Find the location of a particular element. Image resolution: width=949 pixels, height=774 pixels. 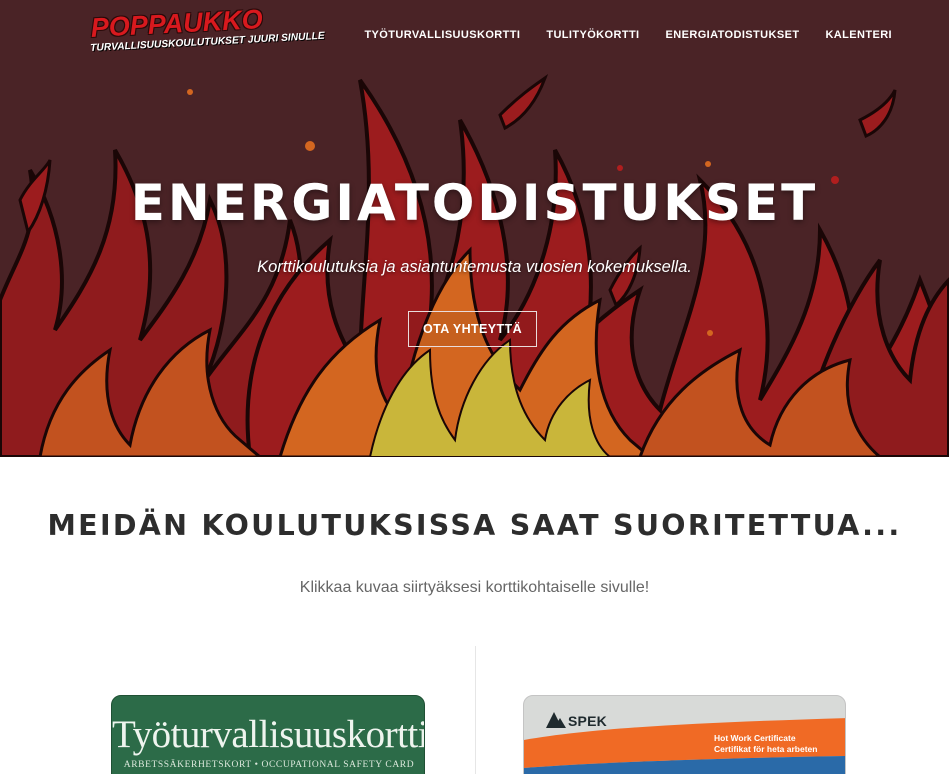

nav-item-tulityokortti: TULITYÖKORTTI is located at coordinates (592, 35).